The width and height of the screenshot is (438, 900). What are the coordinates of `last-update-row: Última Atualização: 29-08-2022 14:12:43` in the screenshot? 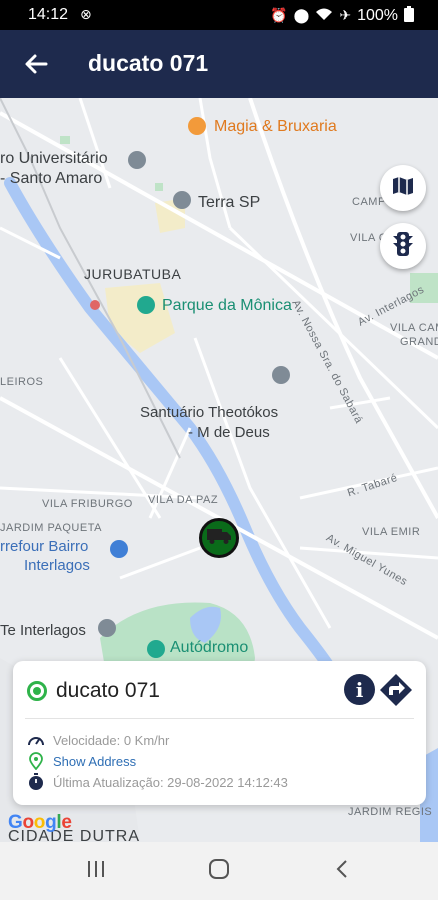 It's located at (157, 782).